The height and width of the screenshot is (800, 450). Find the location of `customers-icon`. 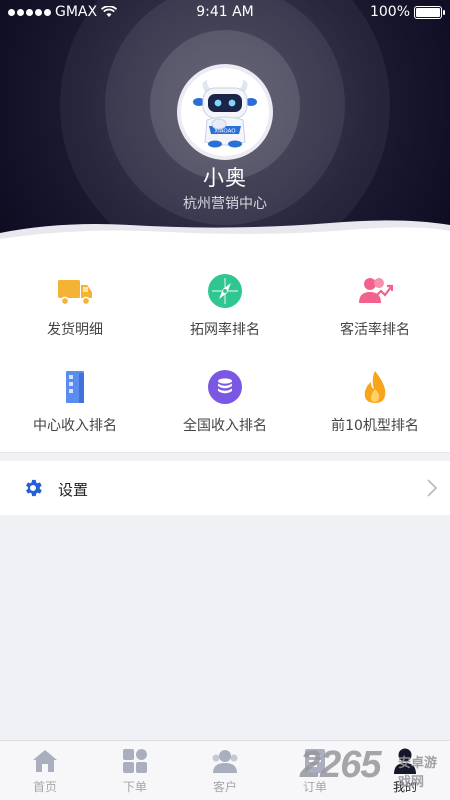

customers-icon is located at coordinates (225, 761).